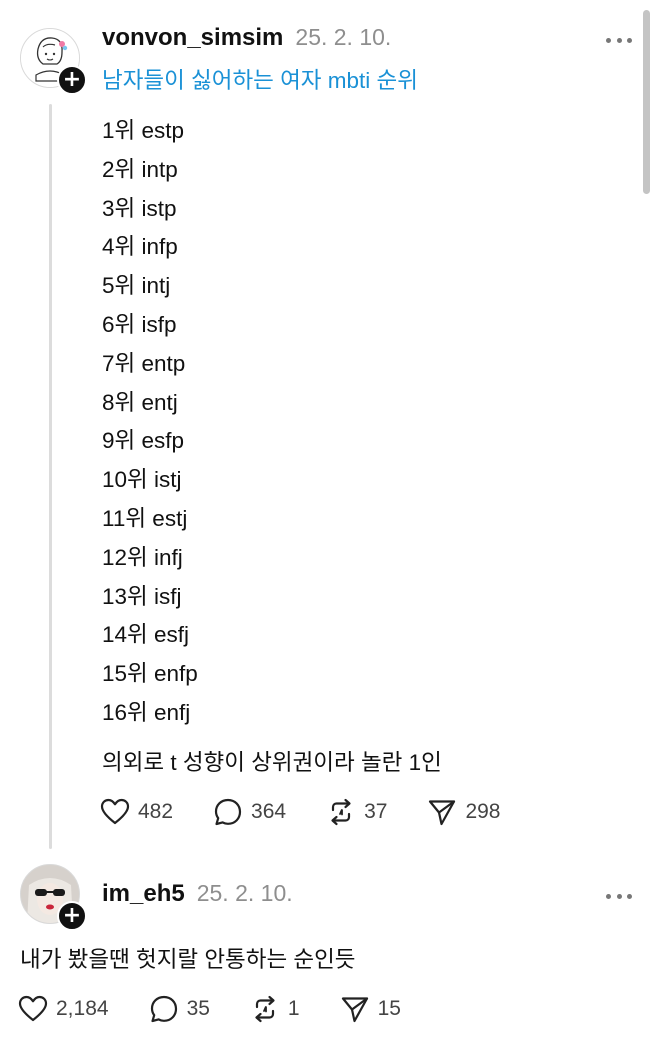  I want to click on reply-text: 내가 봤을땐 헛지랄 안통하는 순인듯, so click(188, 959).